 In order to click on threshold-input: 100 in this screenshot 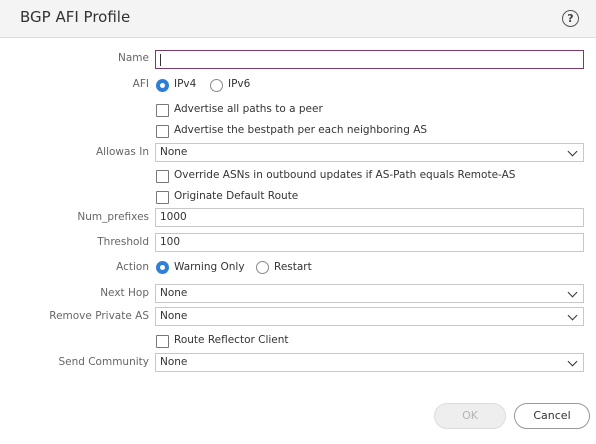, I will do `click(369, 242)`.